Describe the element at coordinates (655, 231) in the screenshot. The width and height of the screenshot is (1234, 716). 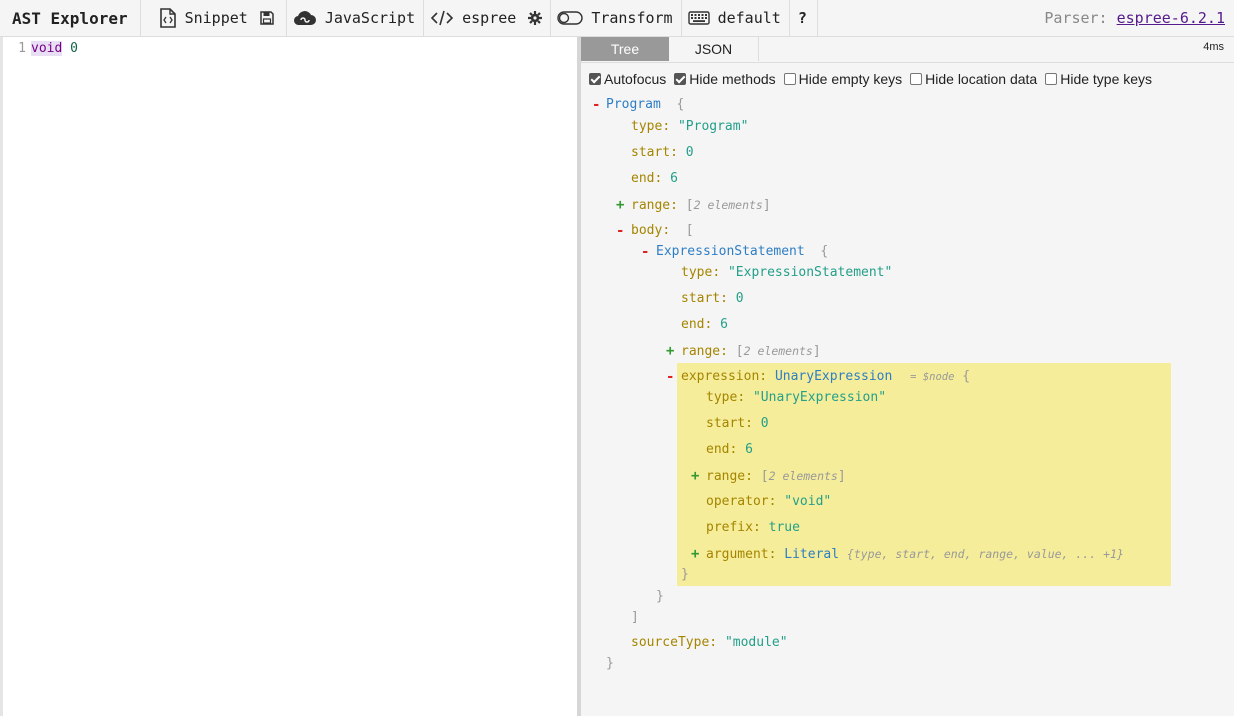
I see `tree-row-body: - body: [` at that location.